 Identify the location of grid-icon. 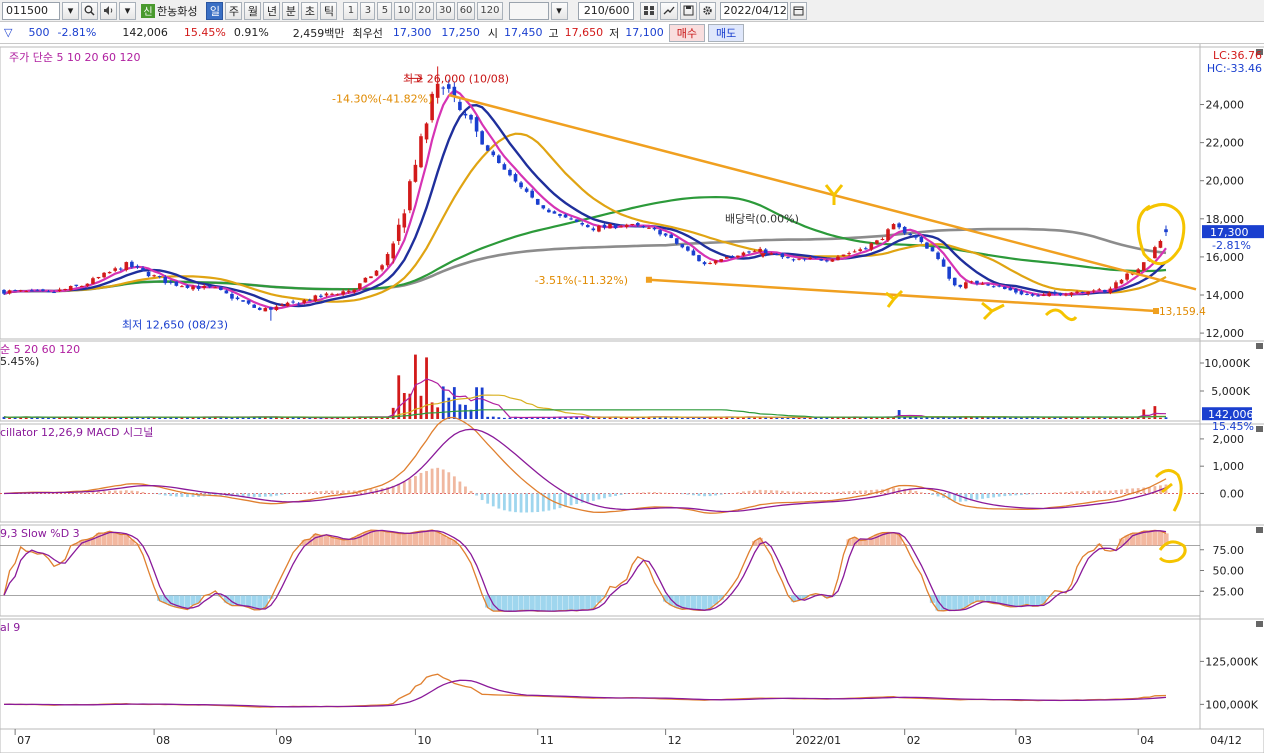
(648, 10).